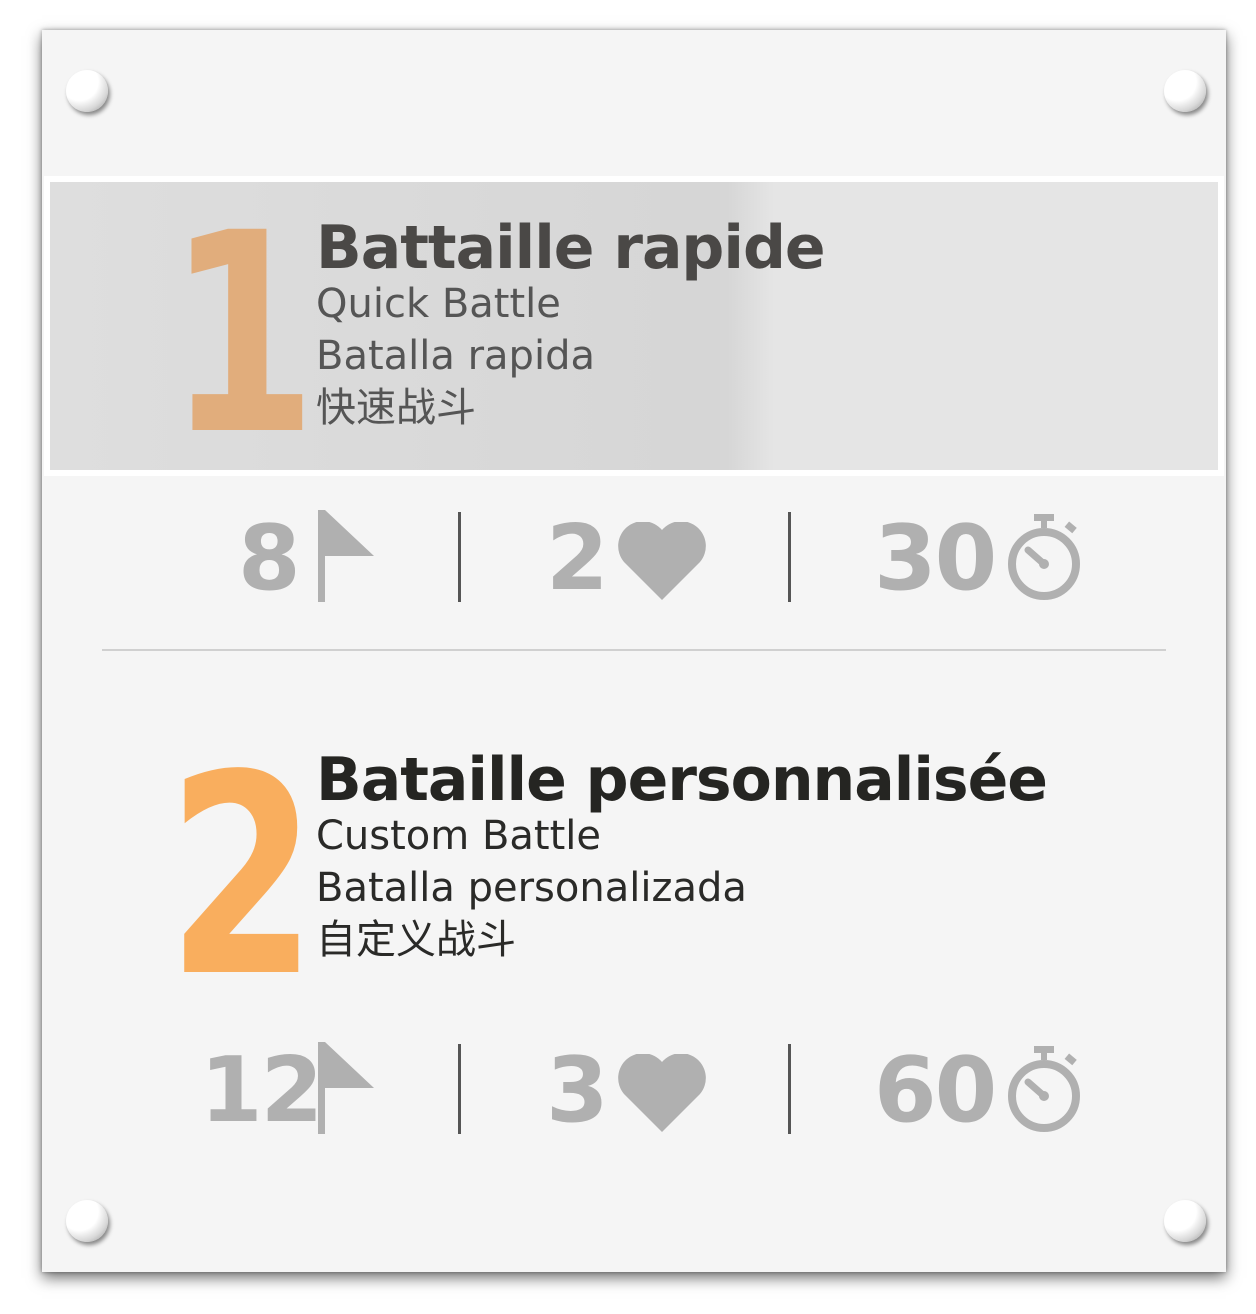 The height and width of the screenshot is (1314, 1256). I want to click on mode-number: 1, so click(242, 335).